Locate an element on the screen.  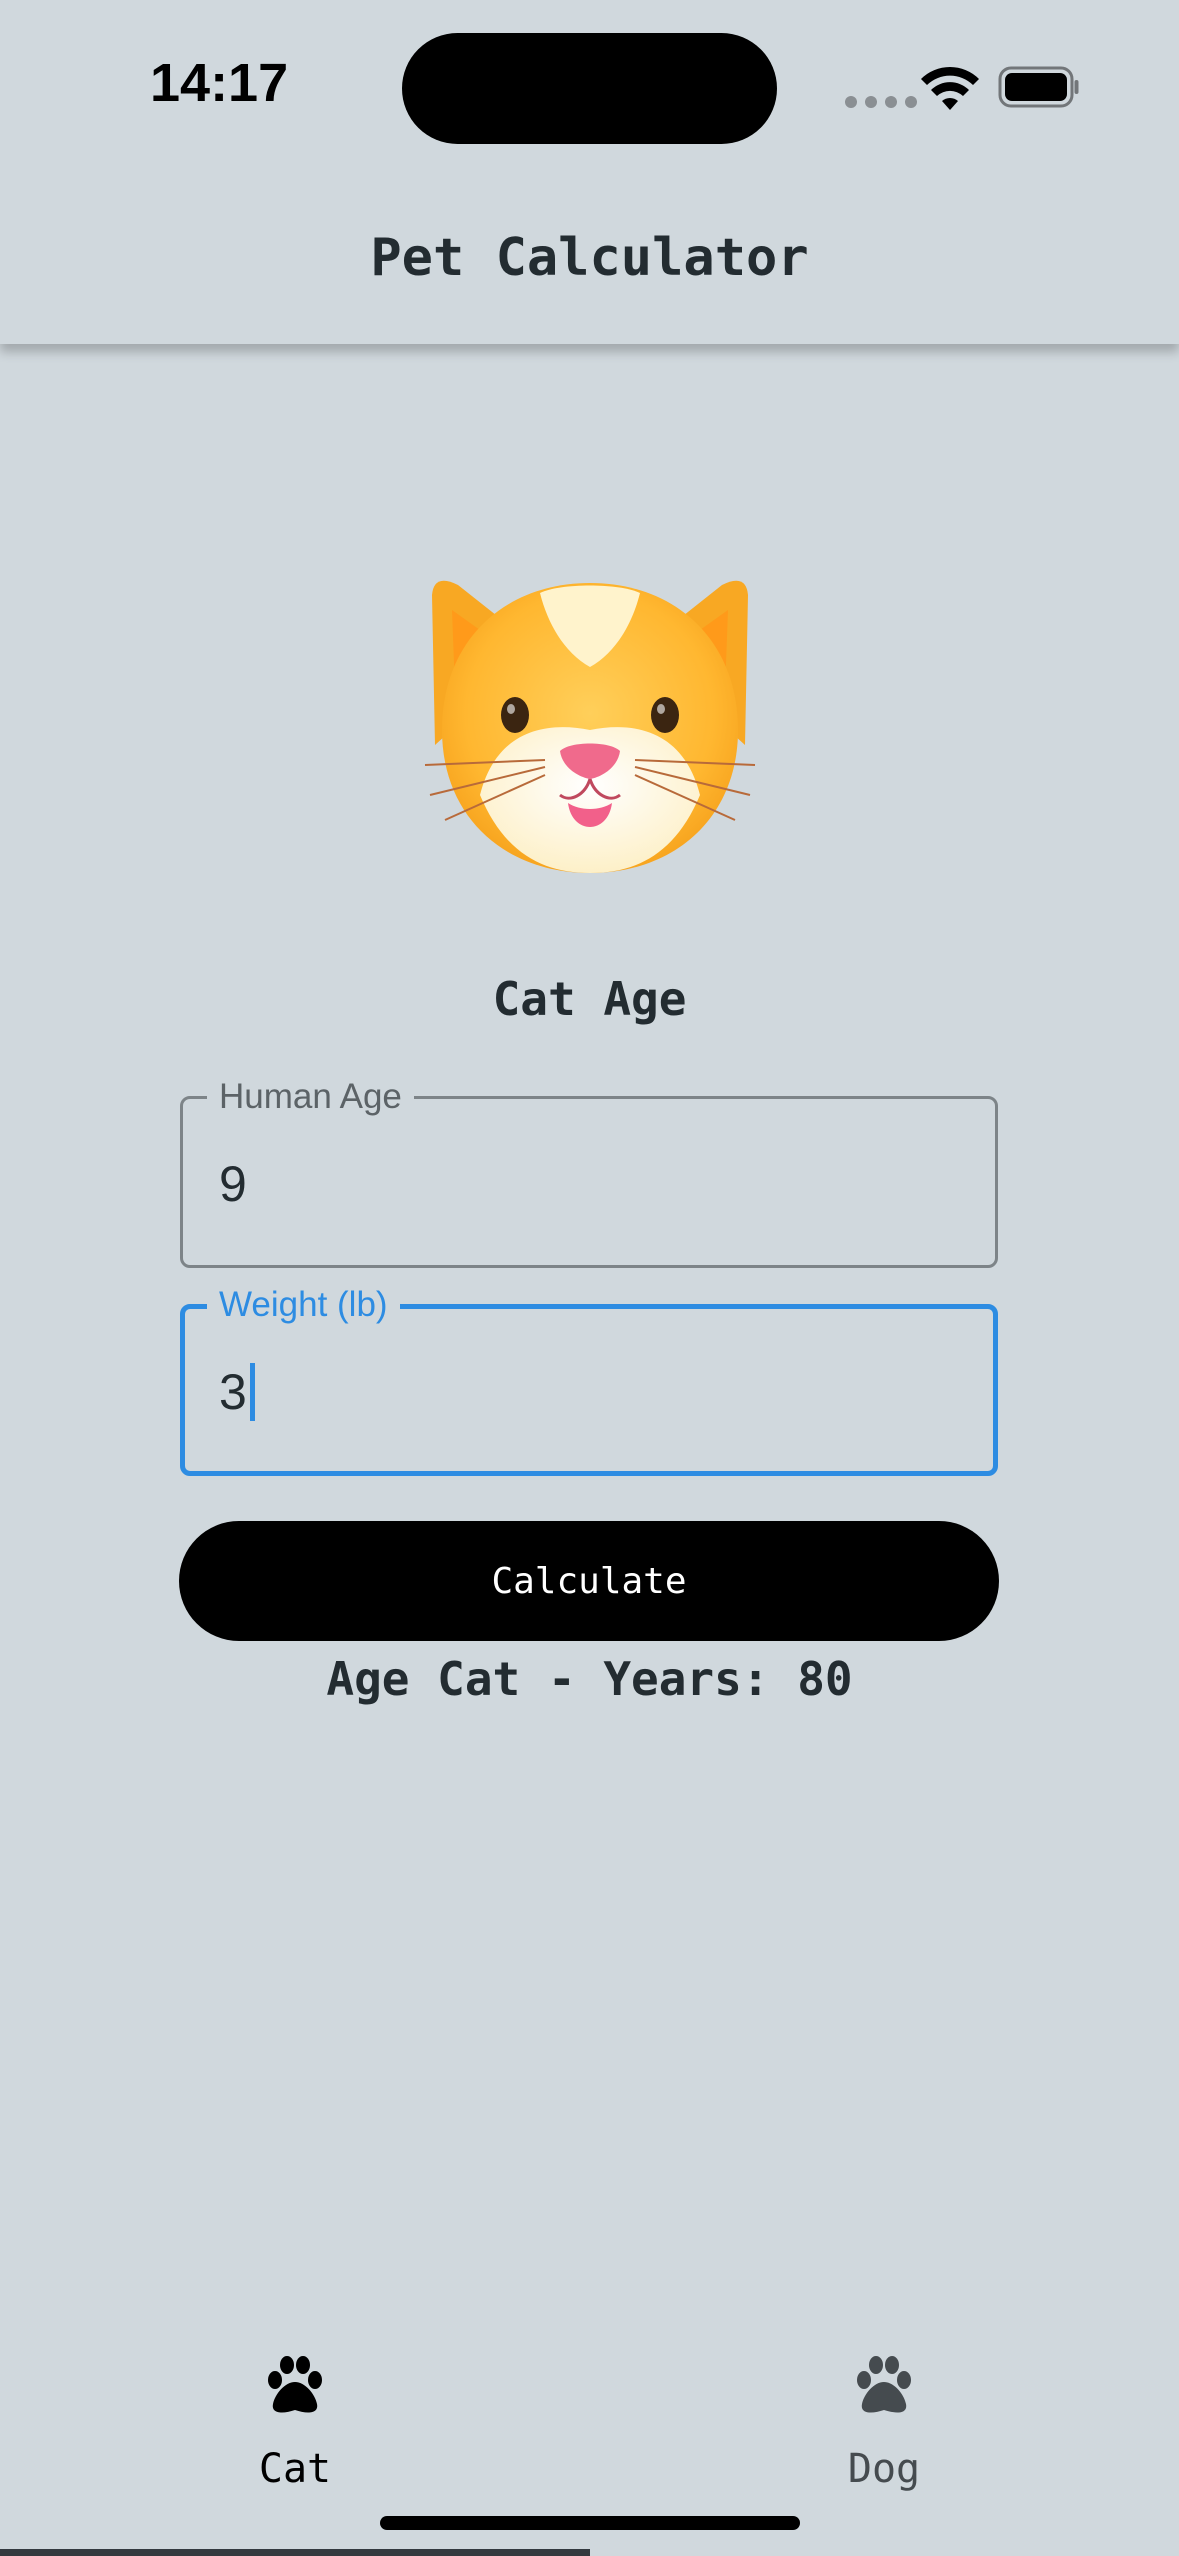
page-title: Pet Calculator is located at coordinates (589, 258).